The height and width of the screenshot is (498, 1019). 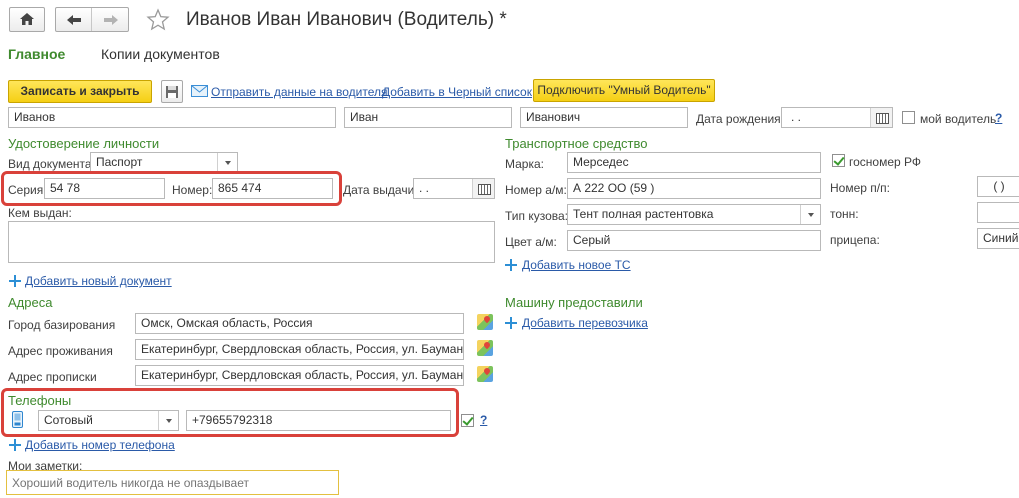 What do you see at coordinates (346, 19) in the screenshot?
I see `window-title: Иванов Иван Иванович (Водитель) *` at bounding box center [346, 19].